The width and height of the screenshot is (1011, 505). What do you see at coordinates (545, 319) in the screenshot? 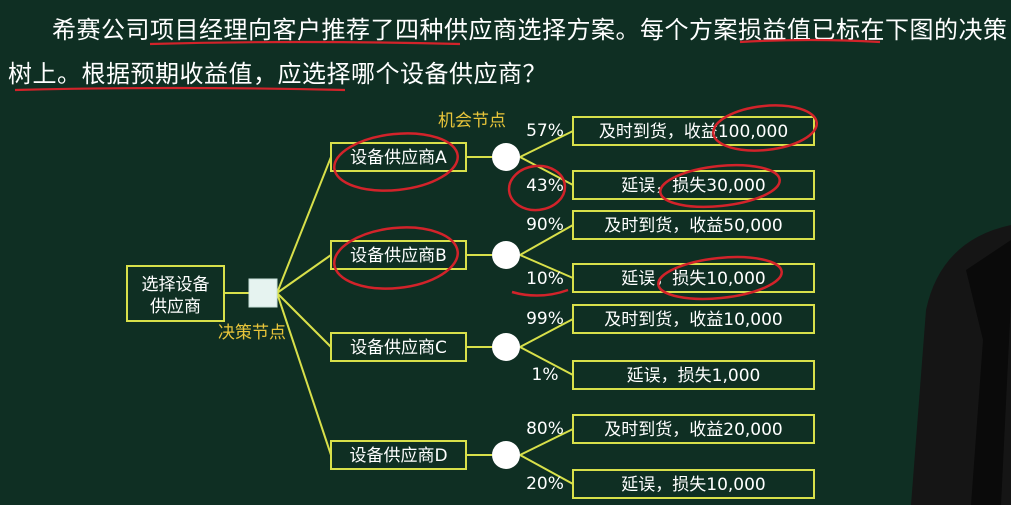
I see `probability-label: 99%` at bounding box center [545, 319].